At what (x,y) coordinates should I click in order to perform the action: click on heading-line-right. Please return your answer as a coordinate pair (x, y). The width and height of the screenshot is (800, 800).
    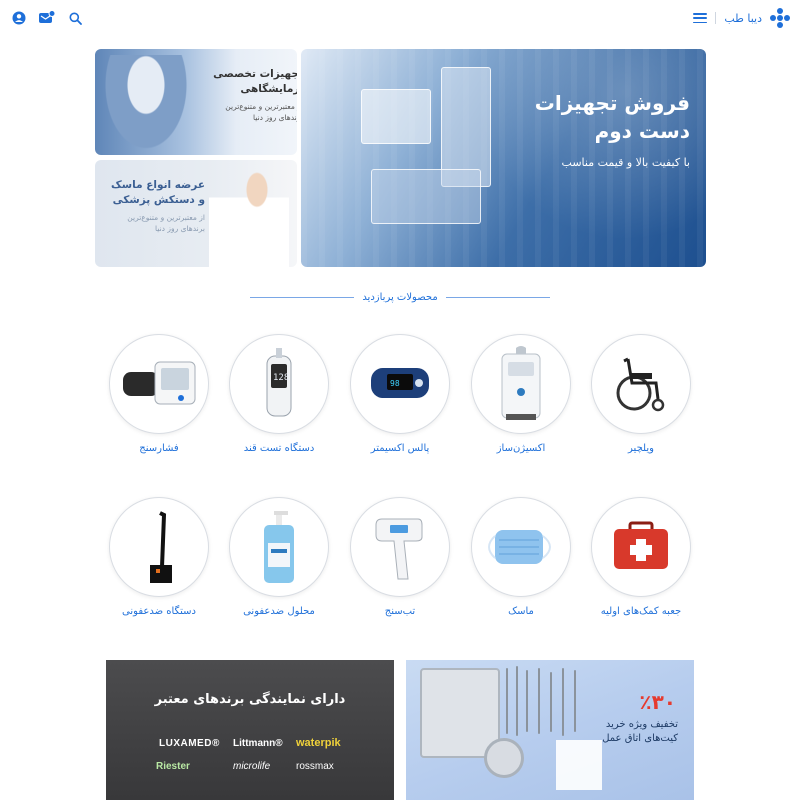
    Looking at the image, I should click on (498, 297).